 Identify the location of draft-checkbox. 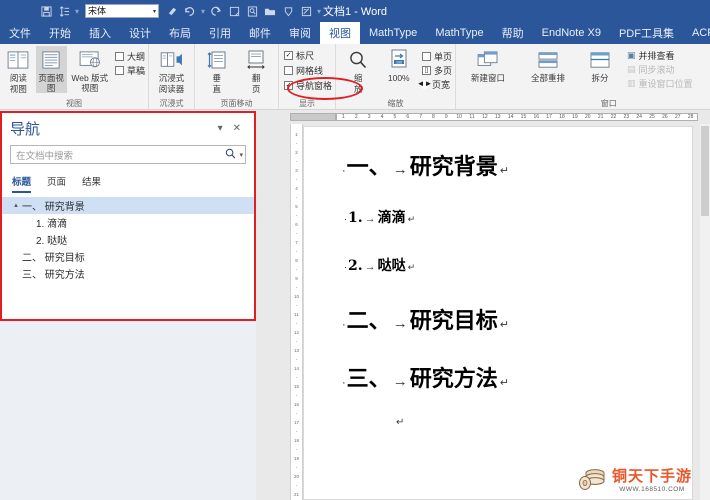
(119, 70).